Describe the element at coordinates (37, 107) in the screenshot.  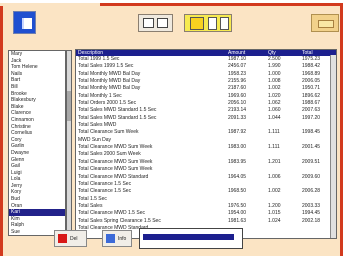
I see `list-item: Blake` at that location.